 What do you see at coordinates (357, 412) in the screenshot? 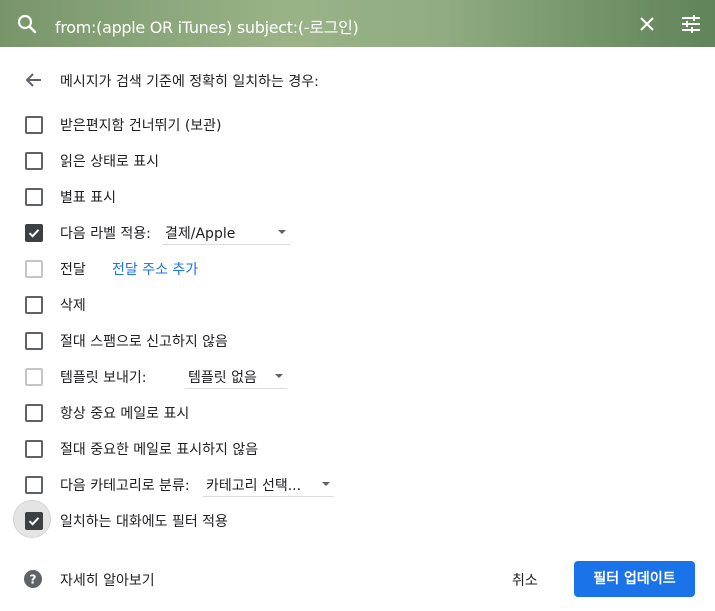
I see `option-always-important: 항상 중요 메일로 표시` at bounding box center [357, 412].